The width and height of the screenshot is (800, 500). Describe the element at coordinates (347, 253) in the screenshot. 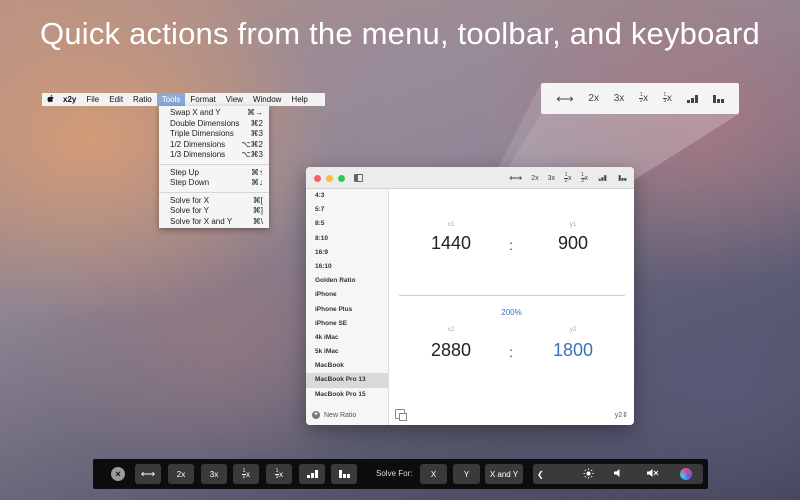

I see `sidebar-item-16-9: 16:9` at that location.